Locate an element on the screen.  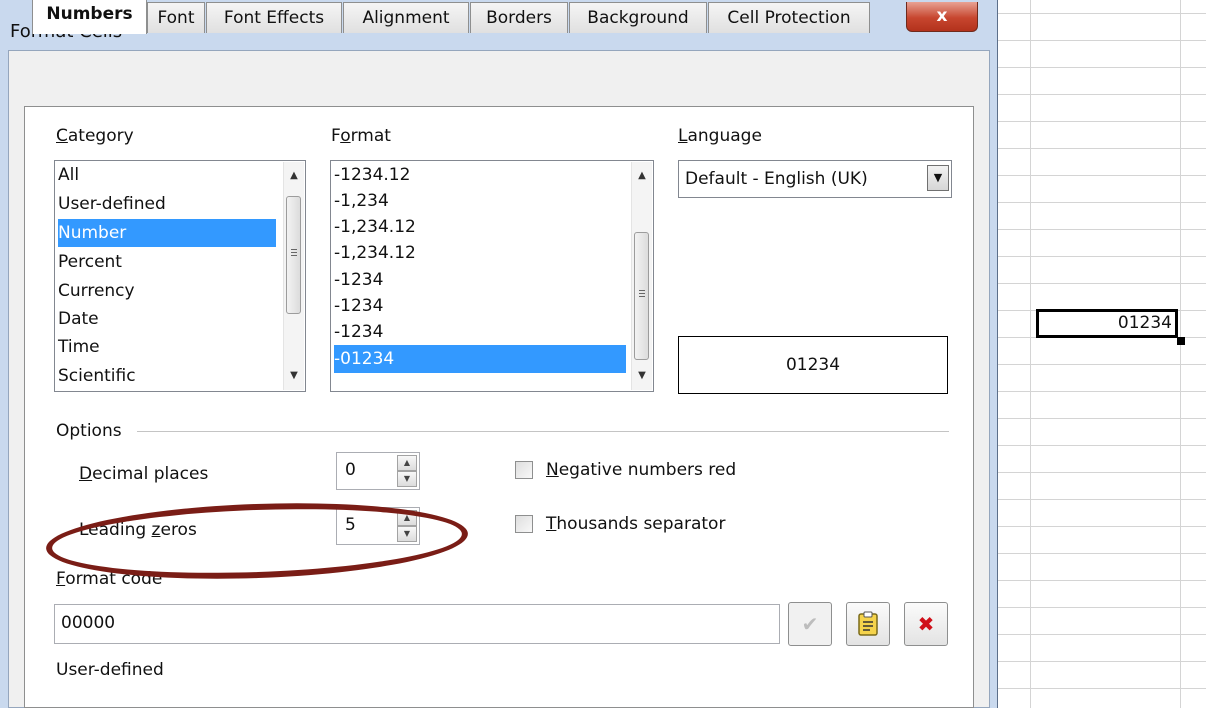
tab-label: Alignment is located at coordinates (406, 18).